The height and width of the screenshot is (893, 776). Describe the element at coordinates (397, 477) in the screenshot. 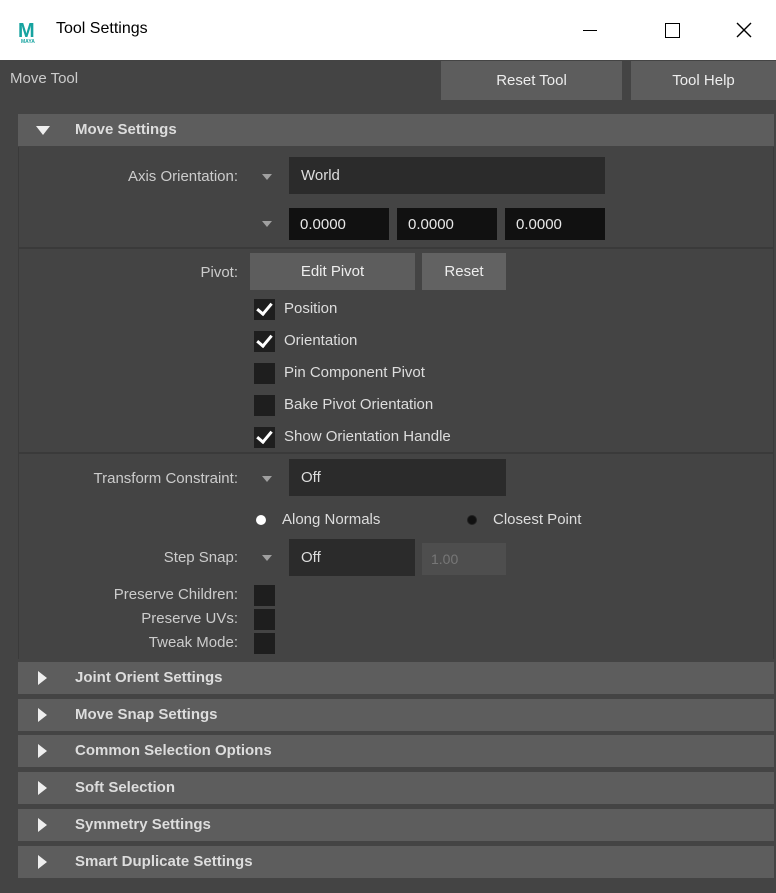

I see `transform-constraint-dropdown: Off` at that location.